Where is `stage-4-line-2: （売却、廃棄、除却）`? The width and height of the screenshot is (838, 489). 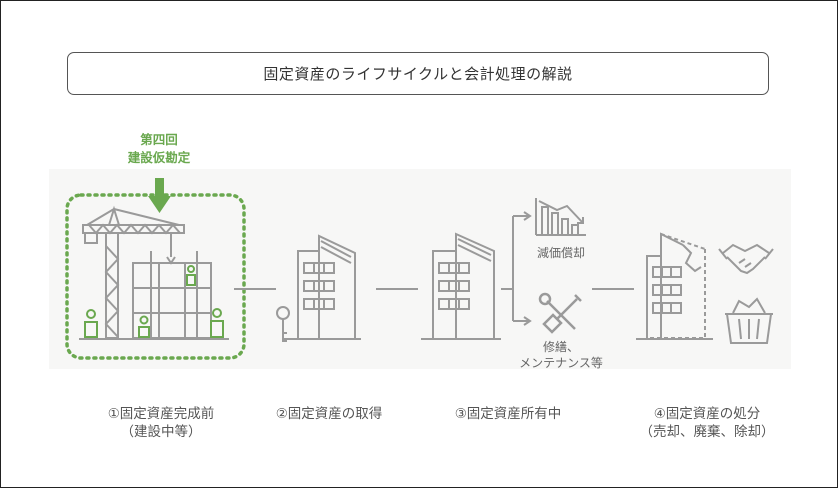 stage-4-line-2: （売却、廃棄、除却） is located at coordinates (707, 432).